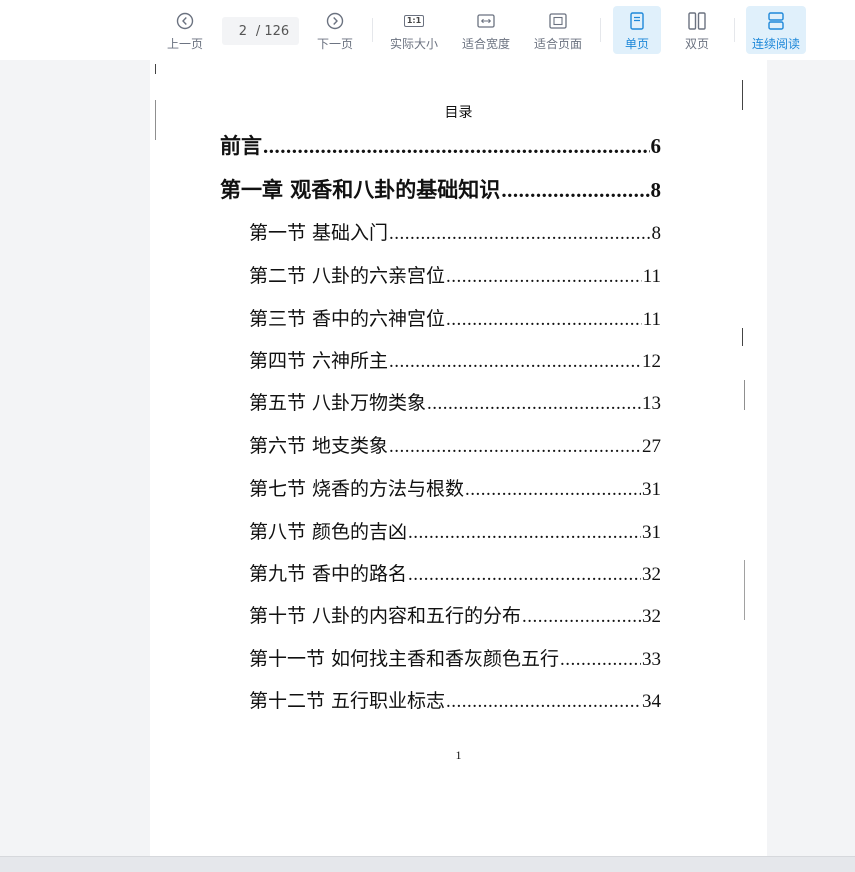 The height and width of the screenshot is (872, 855). Describe the element at coordinates (338, 403) in the screenshot. I see `toc-entry-title: 第五节 八卦万物类象` at that location.